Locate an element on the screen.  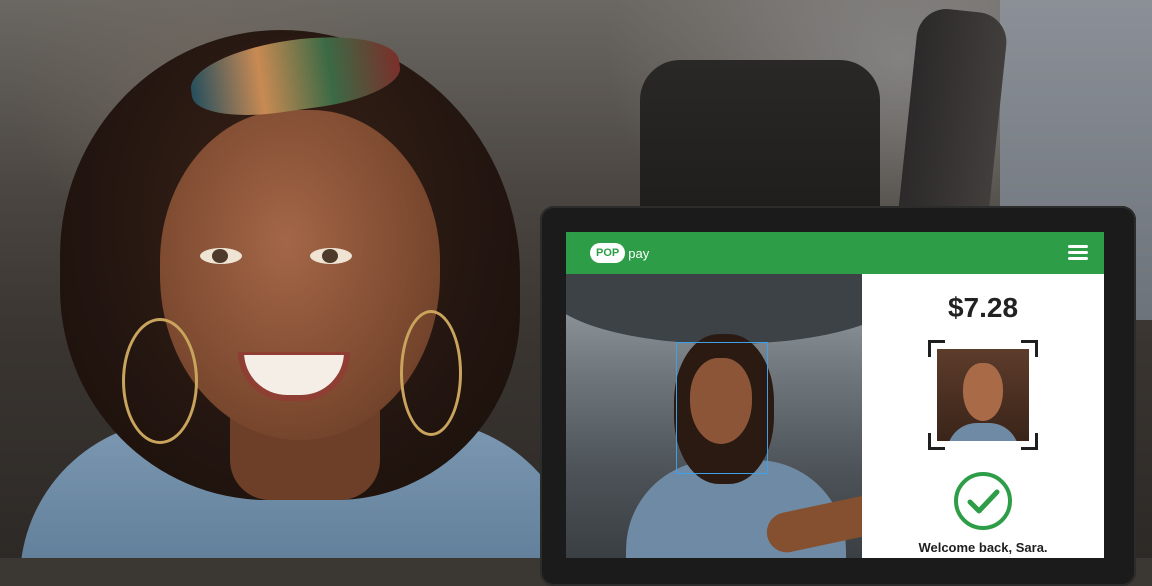
face-scan-frame is located at coordinates (983, 395).